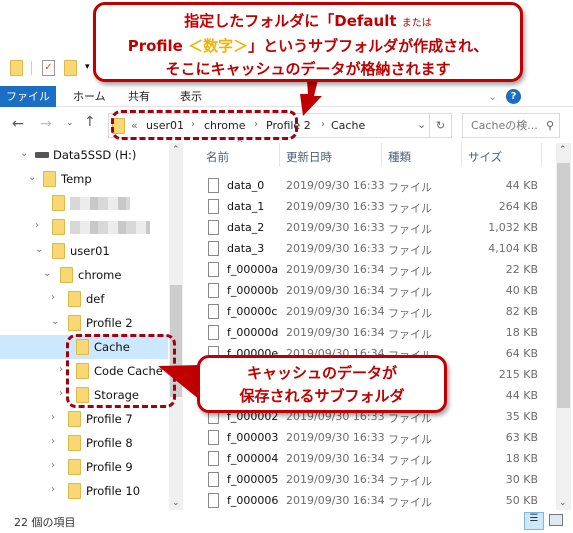 This screenshot has width=573, height=533. Describe the element at coordinates (308, 69) in the screenshot. I see `callout-top-line3: そこにキャッシュのデータが格納されます` at that location.